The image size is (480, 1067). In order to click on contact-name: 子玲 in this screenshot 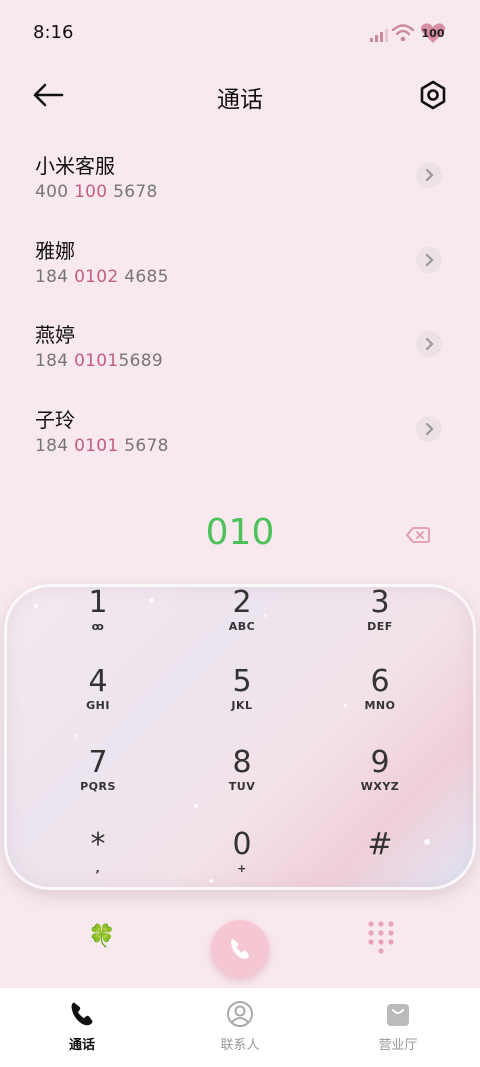, I will do `click(55, 420)`.